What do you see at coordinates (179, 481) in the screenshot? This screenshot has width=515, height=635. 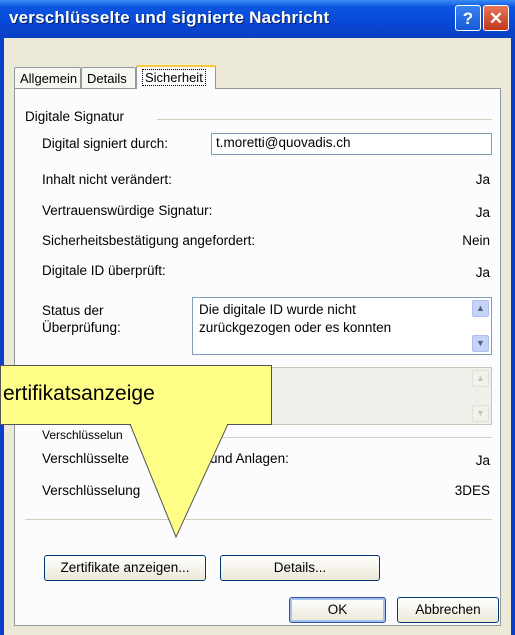 I see `callout-arrow` at bounding box center [179, 481].